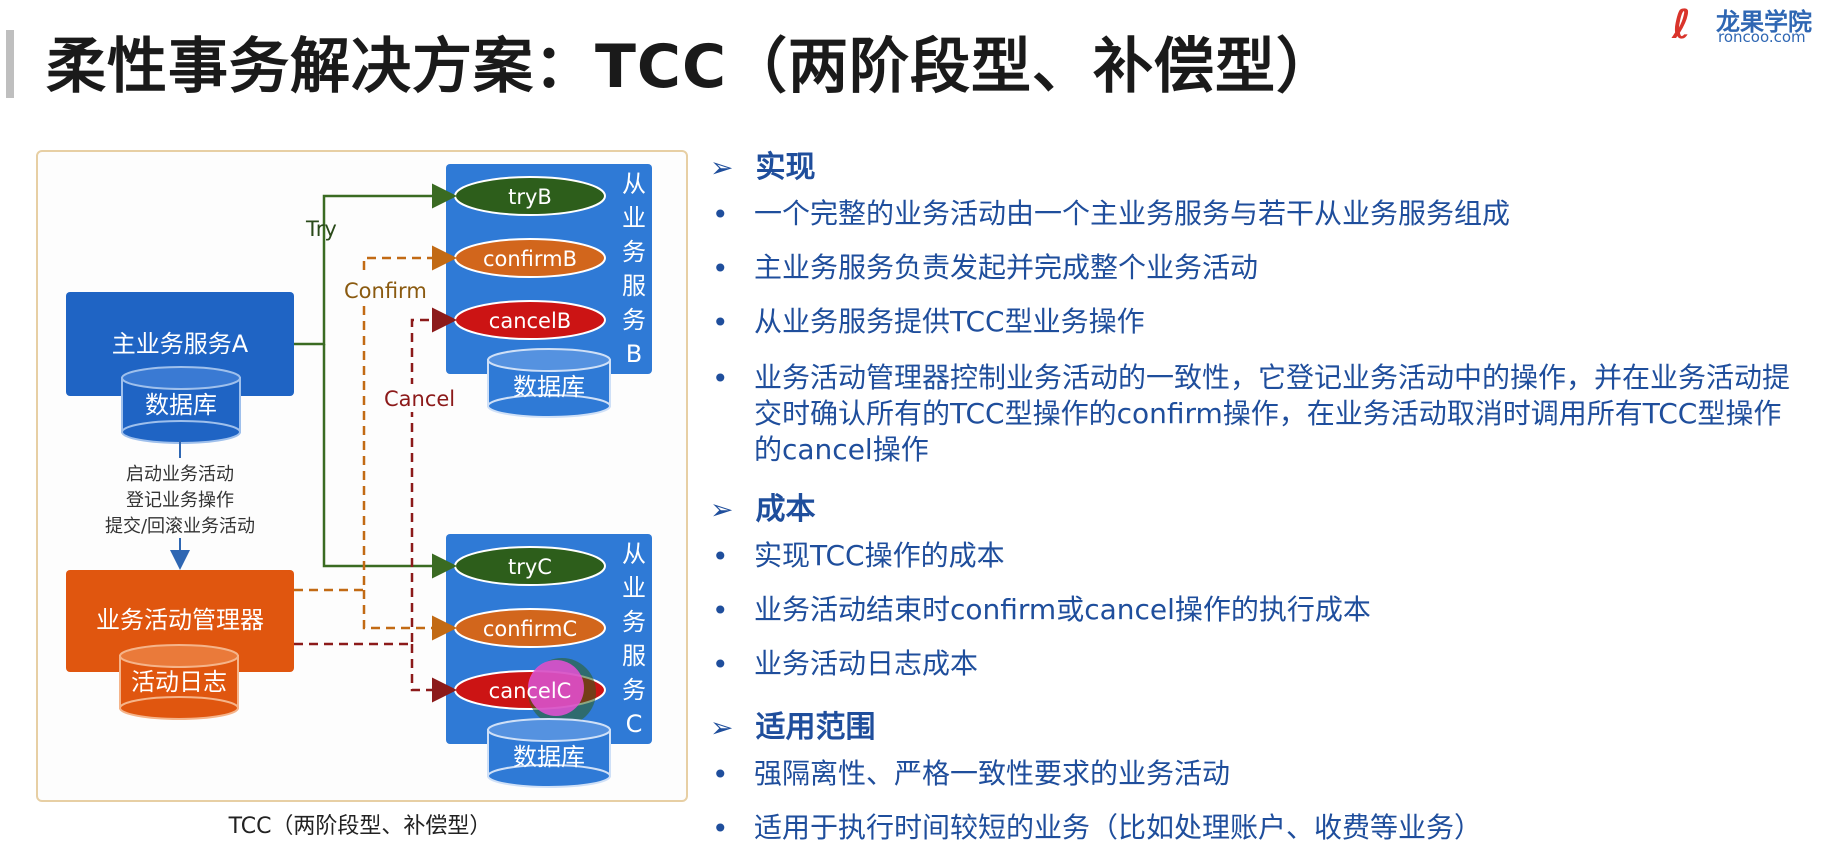 Image resolution: width=1822 pixels, height=861 pixels. What do you see at coordinates (1006, 267) in the screenshot?
I see `bullet-item: 主业务服务负责发起并完成整个业务活动` at bounding box center [1006, 267].